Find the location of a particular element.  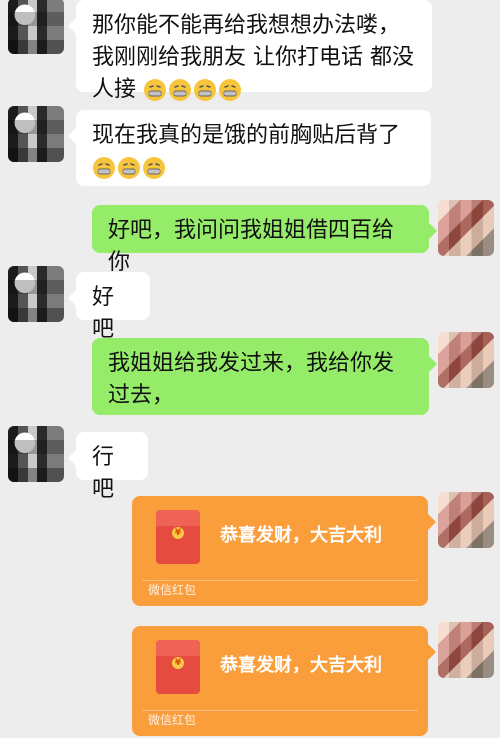

message-text-3: 好吧，我问问我姐姐借四百给你 is located at coordinates (251, 246).